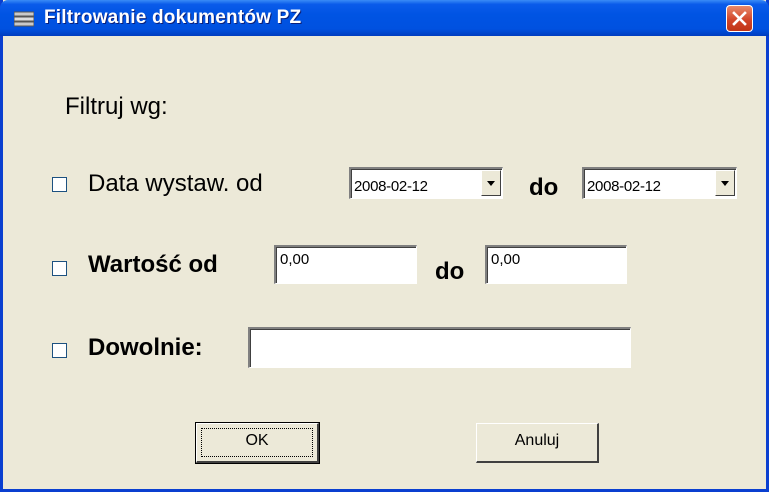 The image size is (769, 492). Describe the element at coordinates (506, 259) in the screenshot. I see `value-to-text: 0,00` at that location.